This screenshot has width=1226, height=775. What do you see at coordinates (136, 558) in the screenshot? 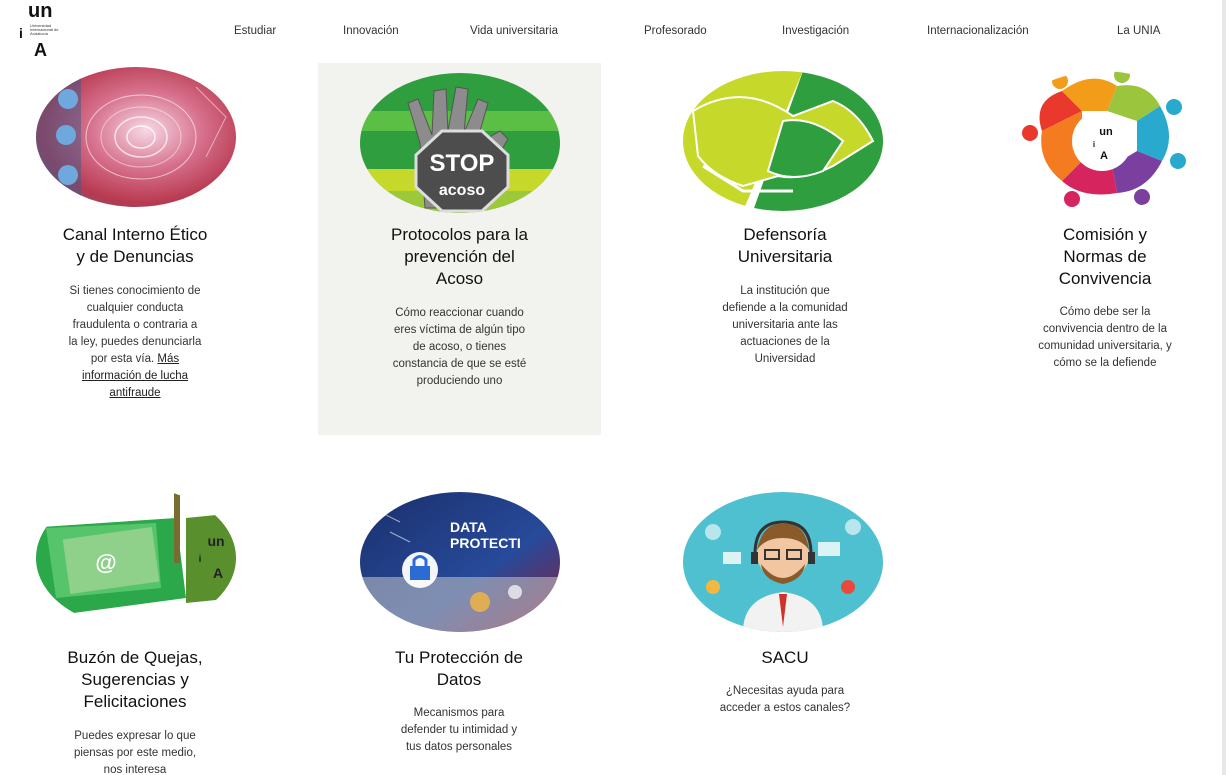
I see `mailbox-image: @ un i A` at bounding box center [136, 558].